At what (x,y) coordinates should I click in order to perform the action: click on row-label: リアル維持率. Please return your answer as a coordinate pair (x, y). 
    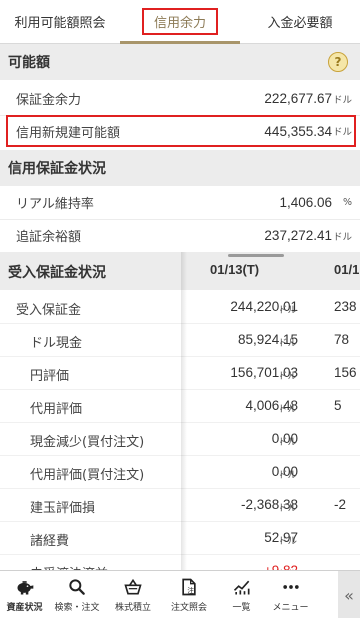
    Looking at the image, I should click on (55, 204).